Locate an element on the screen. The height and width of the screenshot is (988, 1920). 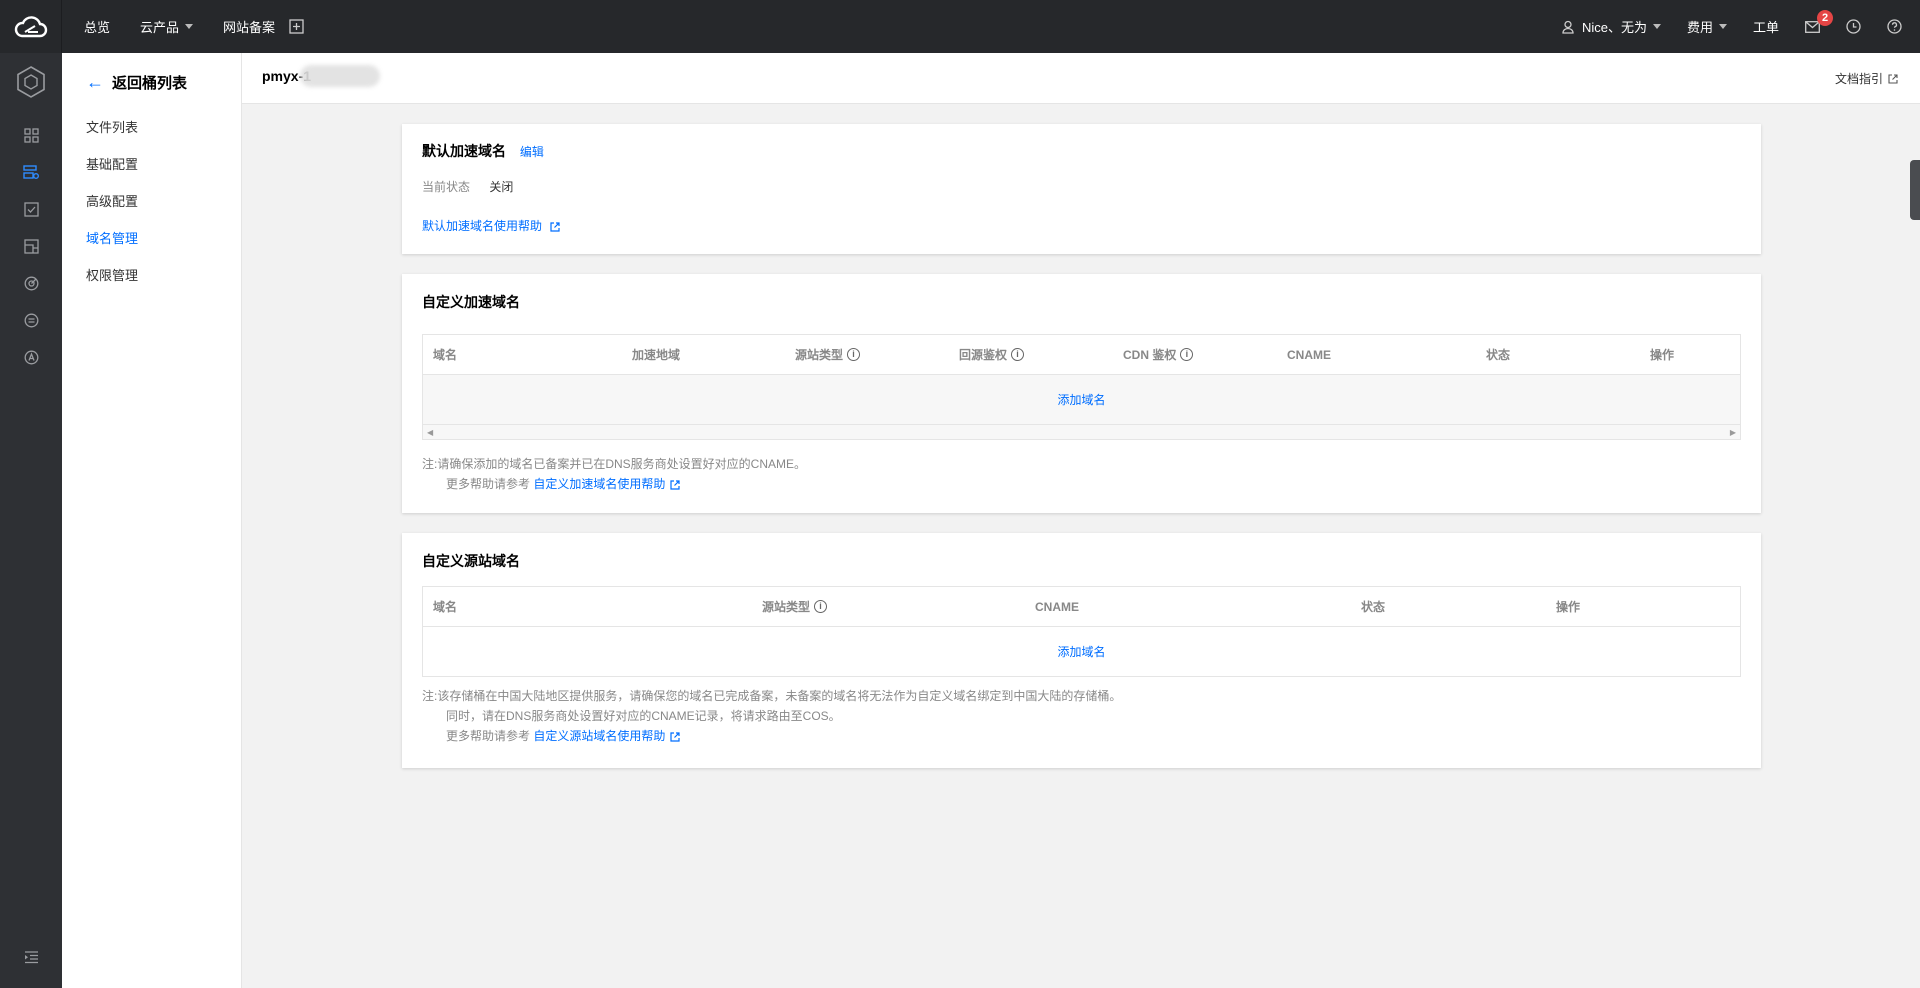
overview-grid-icon is located at coordinates (31, 135).